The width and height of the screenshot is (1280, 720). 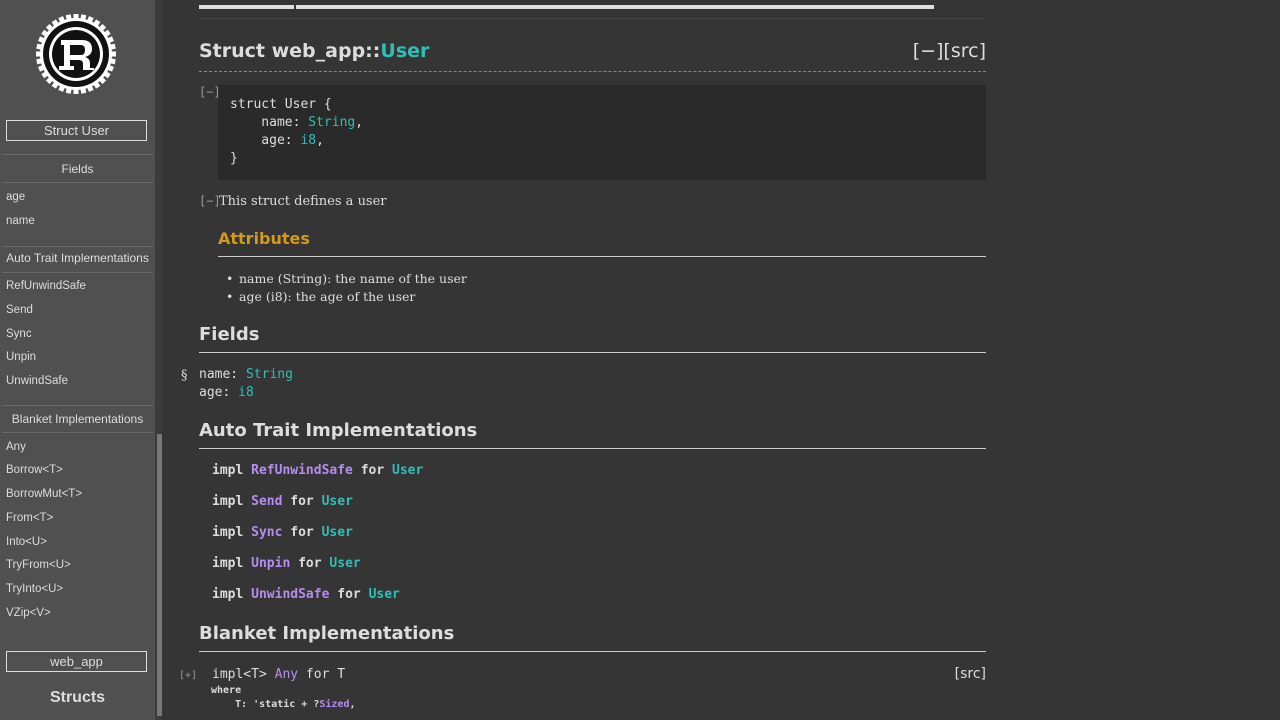 I want to click on list-item: name (String): the name of the user, so click(x=346, y=278).